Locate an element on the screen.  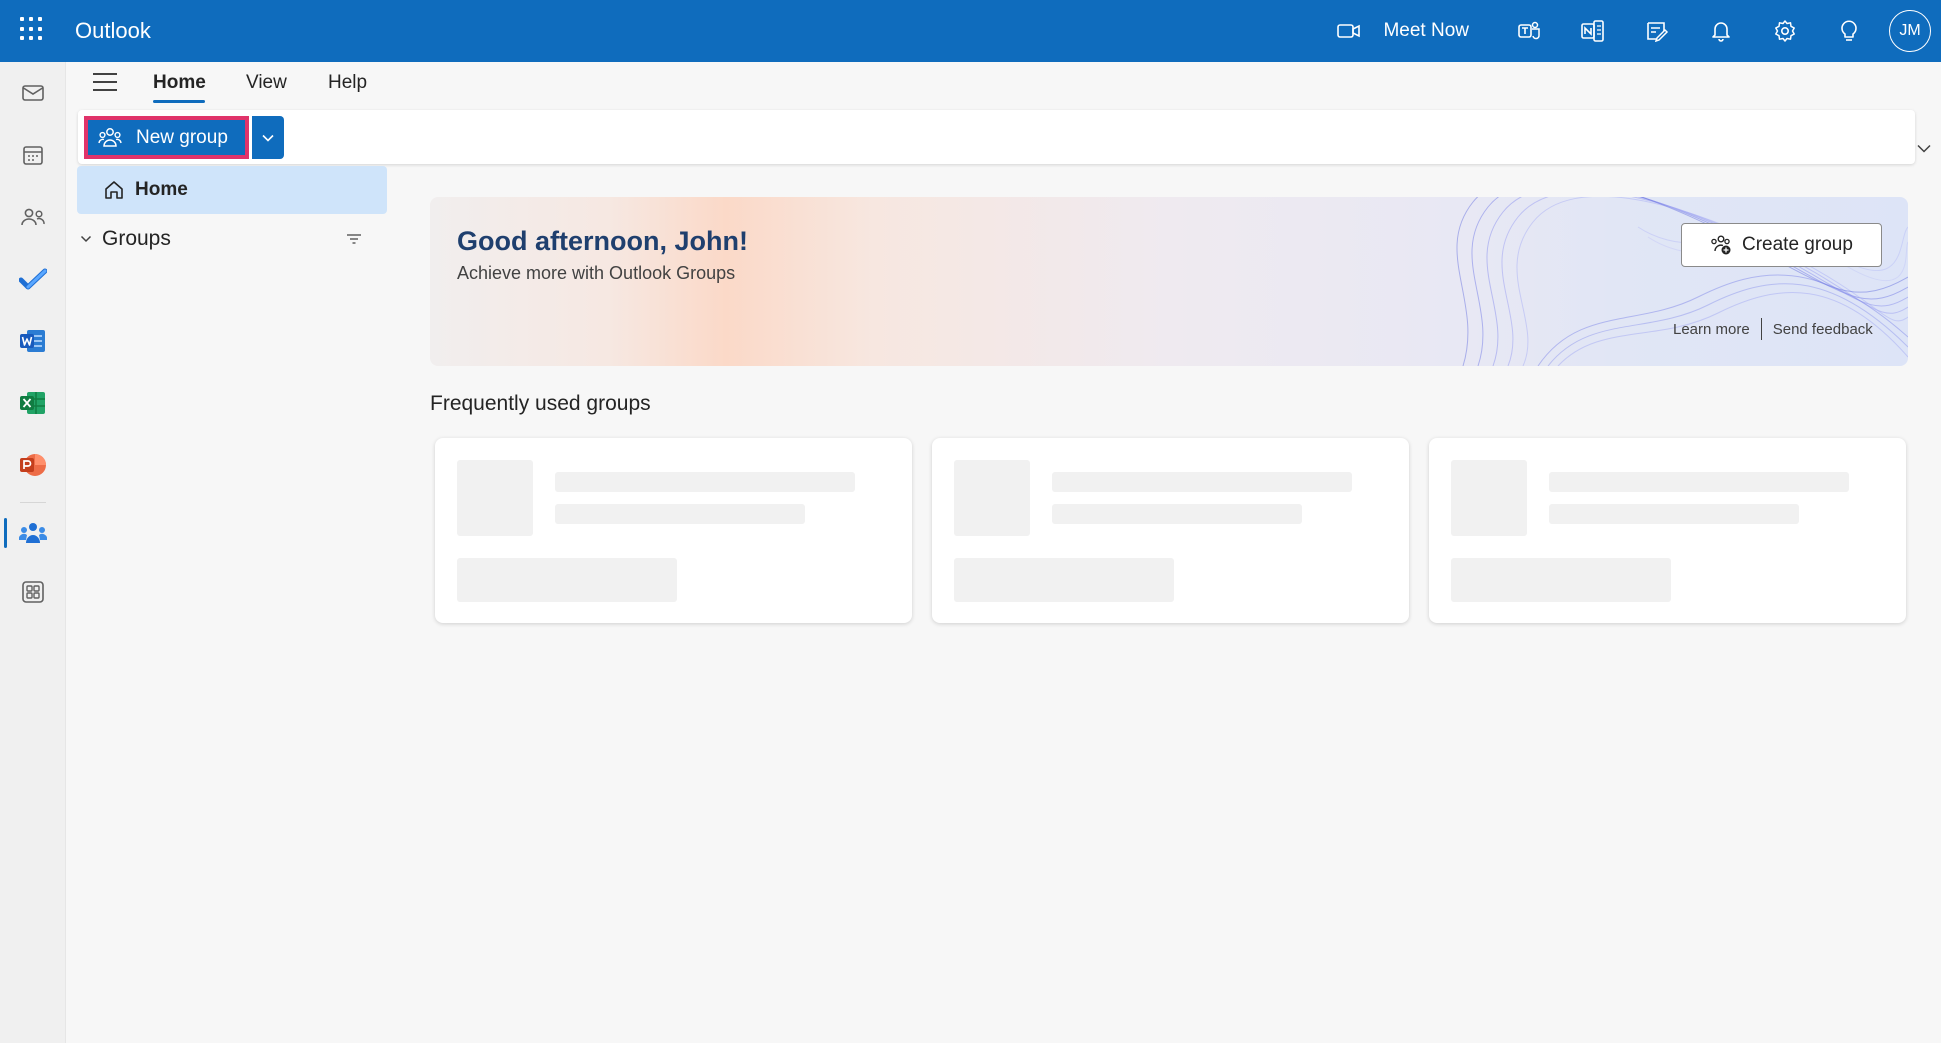
send-feedback-link: Send feedback is located at coordinates (1823, 329).